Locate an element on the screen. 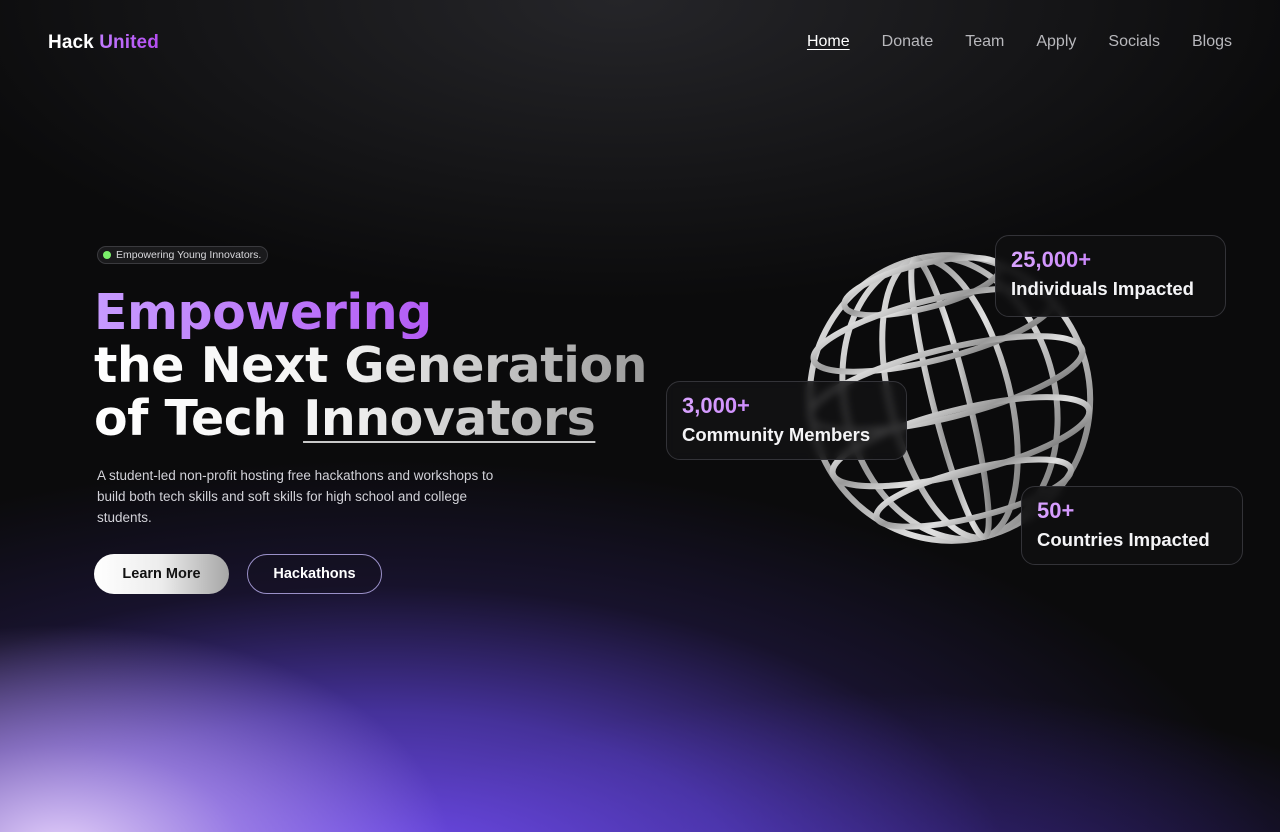  nav-menu: Home Donate Team Apply Socials Blogs is located at coordinates (1019, 42).